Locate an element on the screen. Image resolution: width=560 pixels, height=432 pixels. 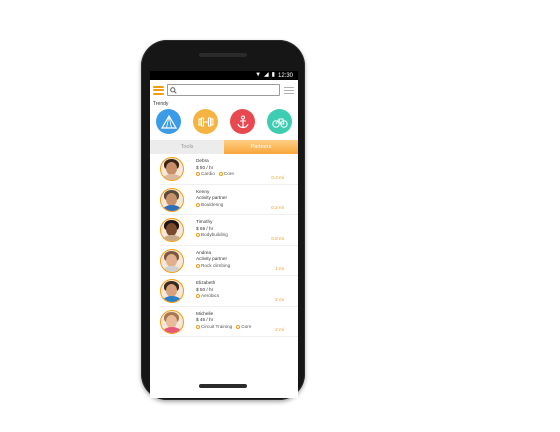
search-input is located at coordinates (223, 90).